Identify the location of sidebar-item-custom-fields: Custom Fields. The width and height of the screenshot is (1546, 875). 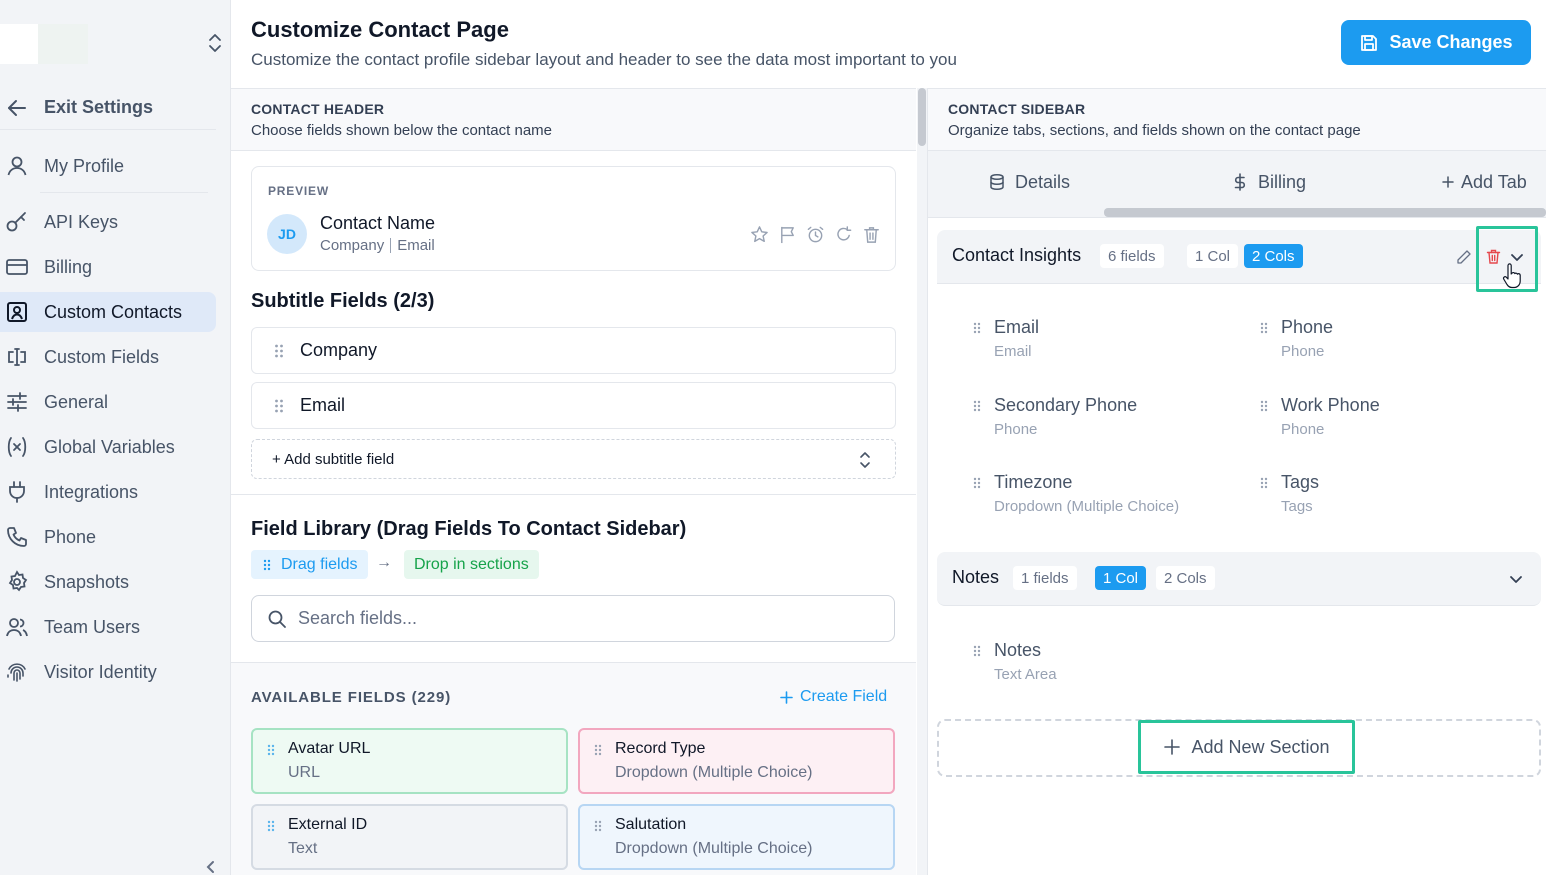
(108, 357).